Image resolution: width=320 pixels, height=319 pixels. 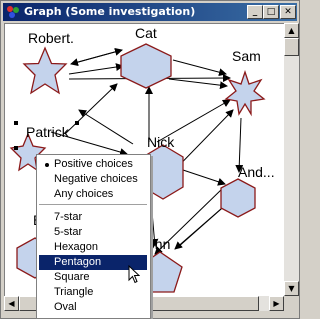 What do you see at coordinates (68, 232) in the screenshot?
I see `menu-item-label: 5-star` at bounding box center [68, 232].